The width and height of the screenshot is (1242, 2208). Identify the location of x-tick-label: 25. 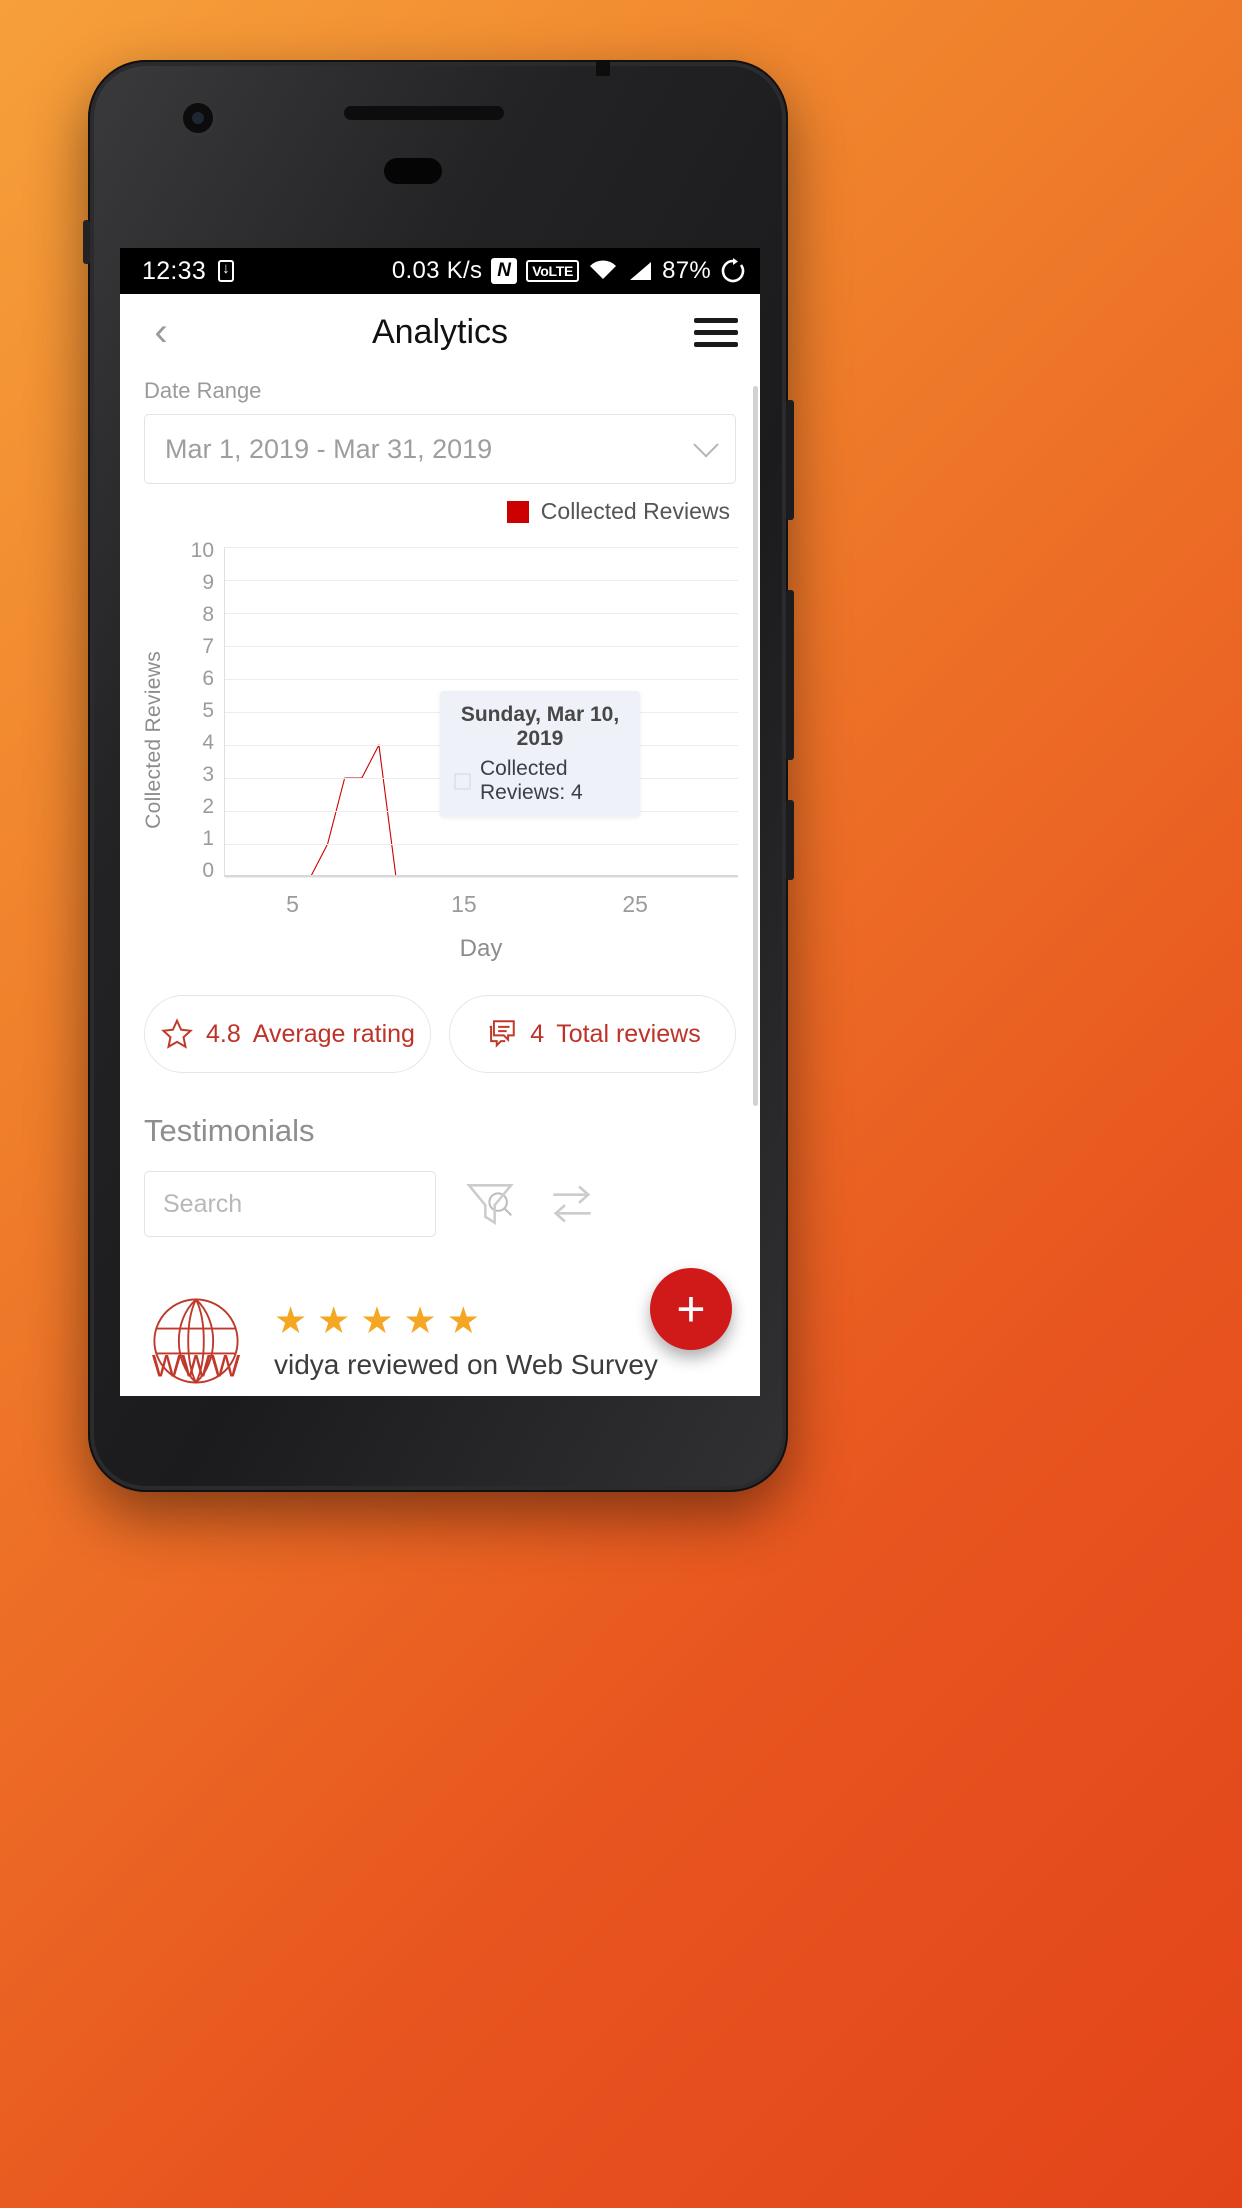
(635, 904).